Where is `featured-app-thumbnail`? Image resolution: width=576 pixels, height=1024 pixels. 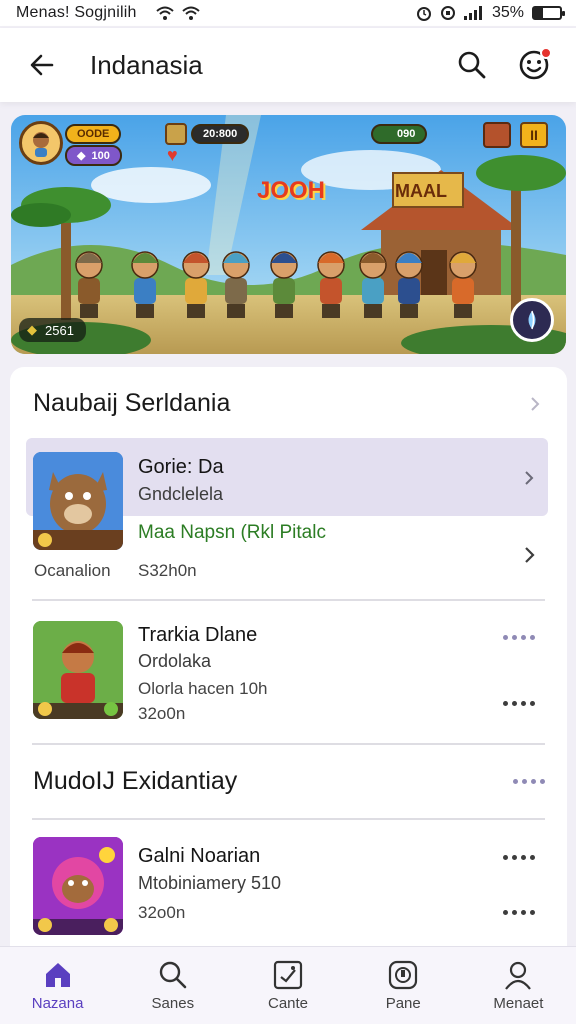 featured-app-thumbnail is located at coordinates (78, 501).